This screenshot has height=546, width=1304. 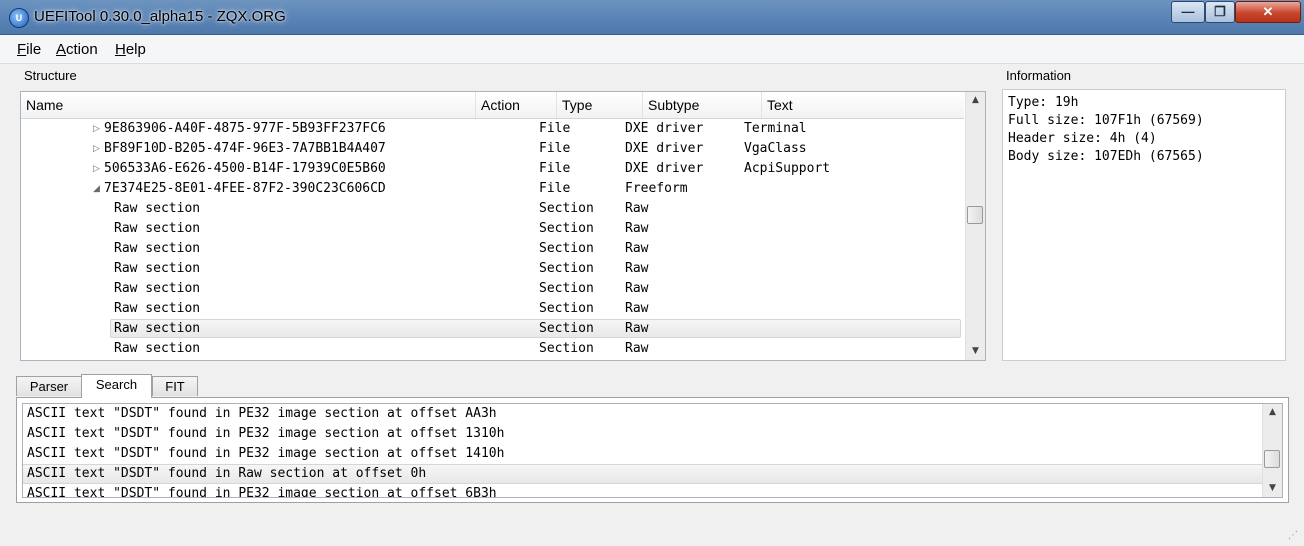 What do you see at coordinates (248, 105) in the screenshot?
I see `column-header-name: Name` at bounding box center [248, 105].